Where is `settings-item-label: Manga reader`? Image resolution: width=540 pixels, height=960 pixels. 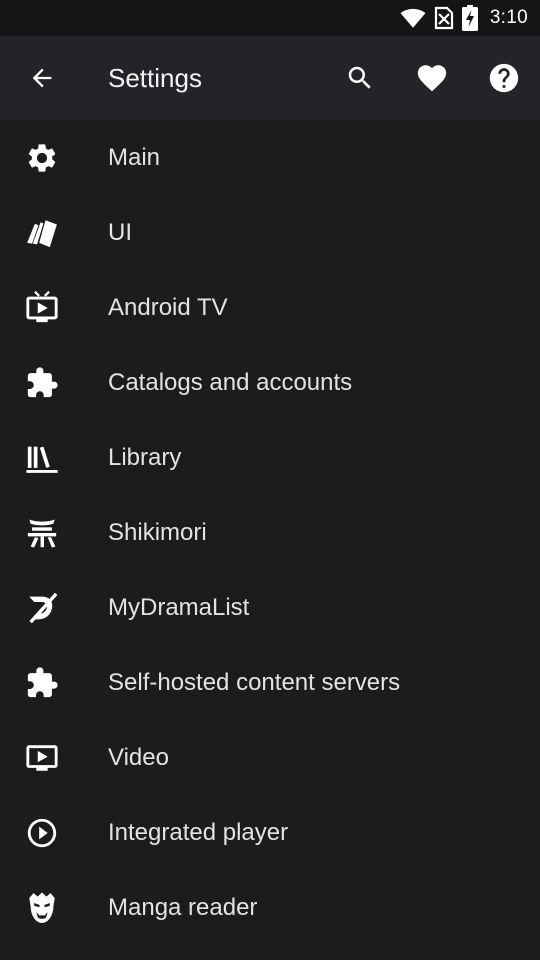
settings-item-label: Manga reader is located at coordinates (183, 907).